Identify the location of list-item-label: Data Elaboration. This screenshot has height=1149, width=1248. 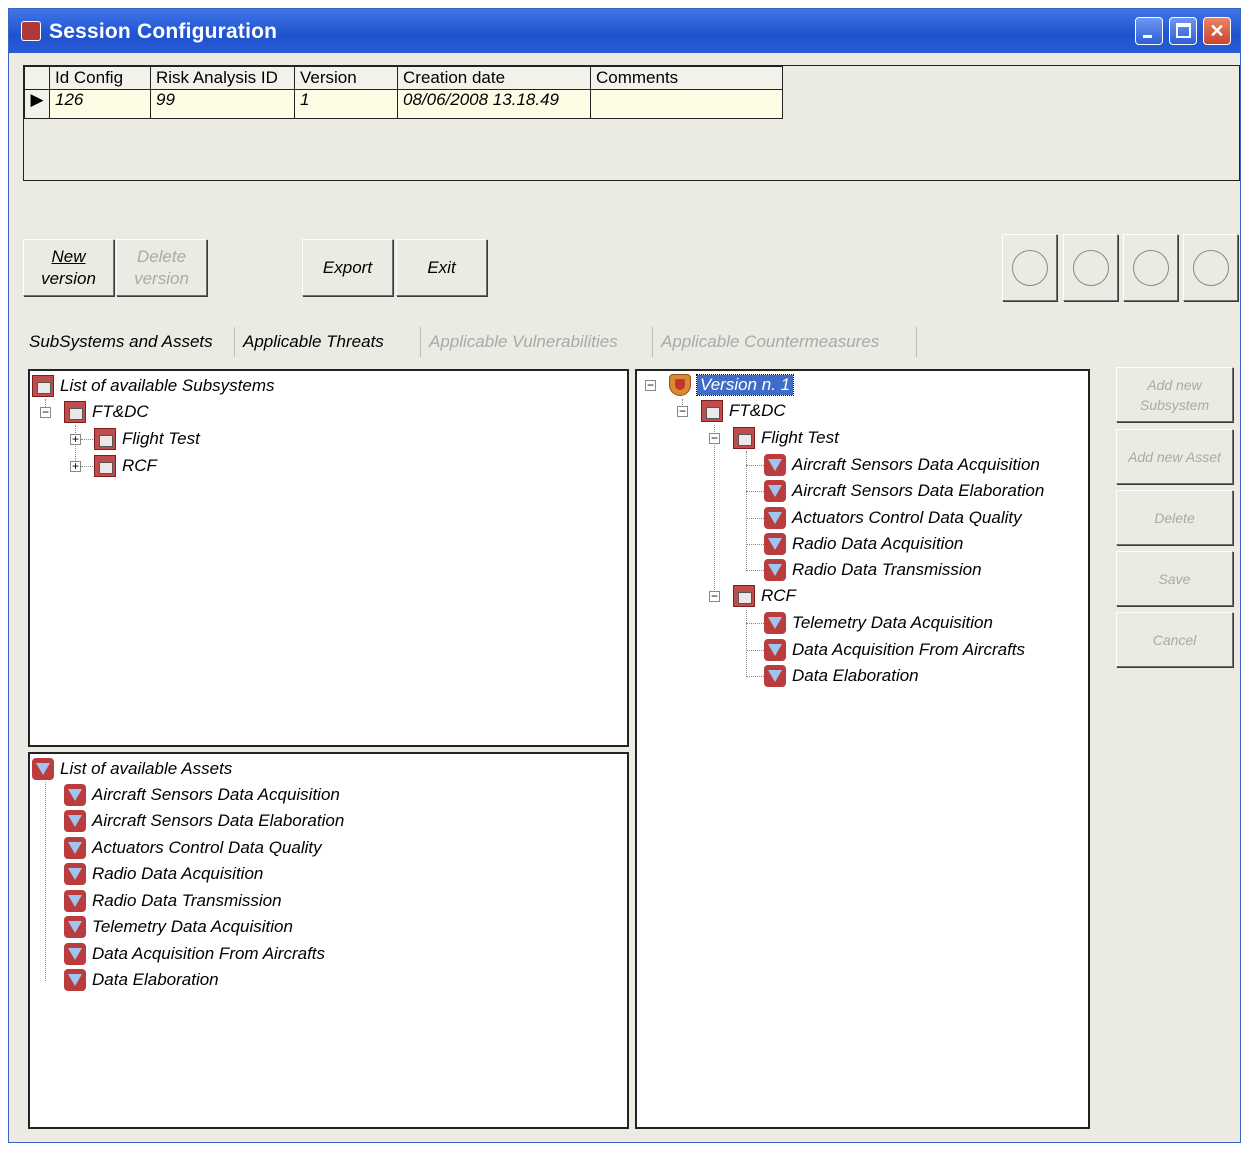
(155, 979).